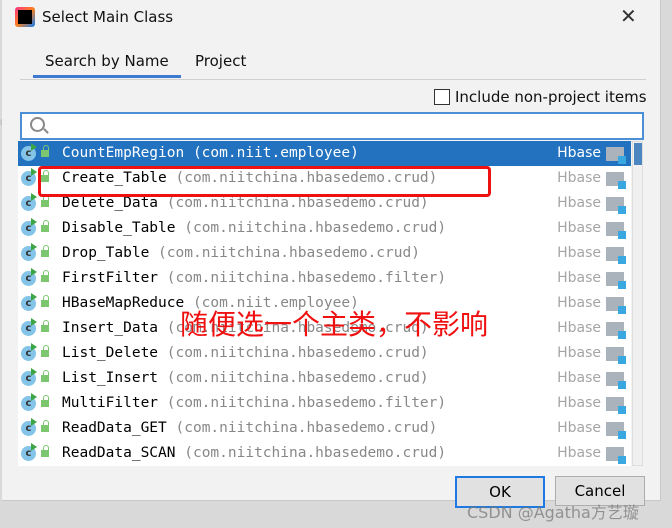 This screenshot has height=528, width=672. I want to click on close-icon: ✕, so click(628, 16).